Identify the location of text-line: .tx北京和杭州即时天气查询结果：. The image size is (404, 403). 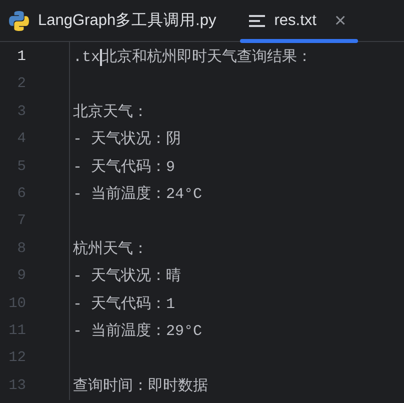
(192, 57).